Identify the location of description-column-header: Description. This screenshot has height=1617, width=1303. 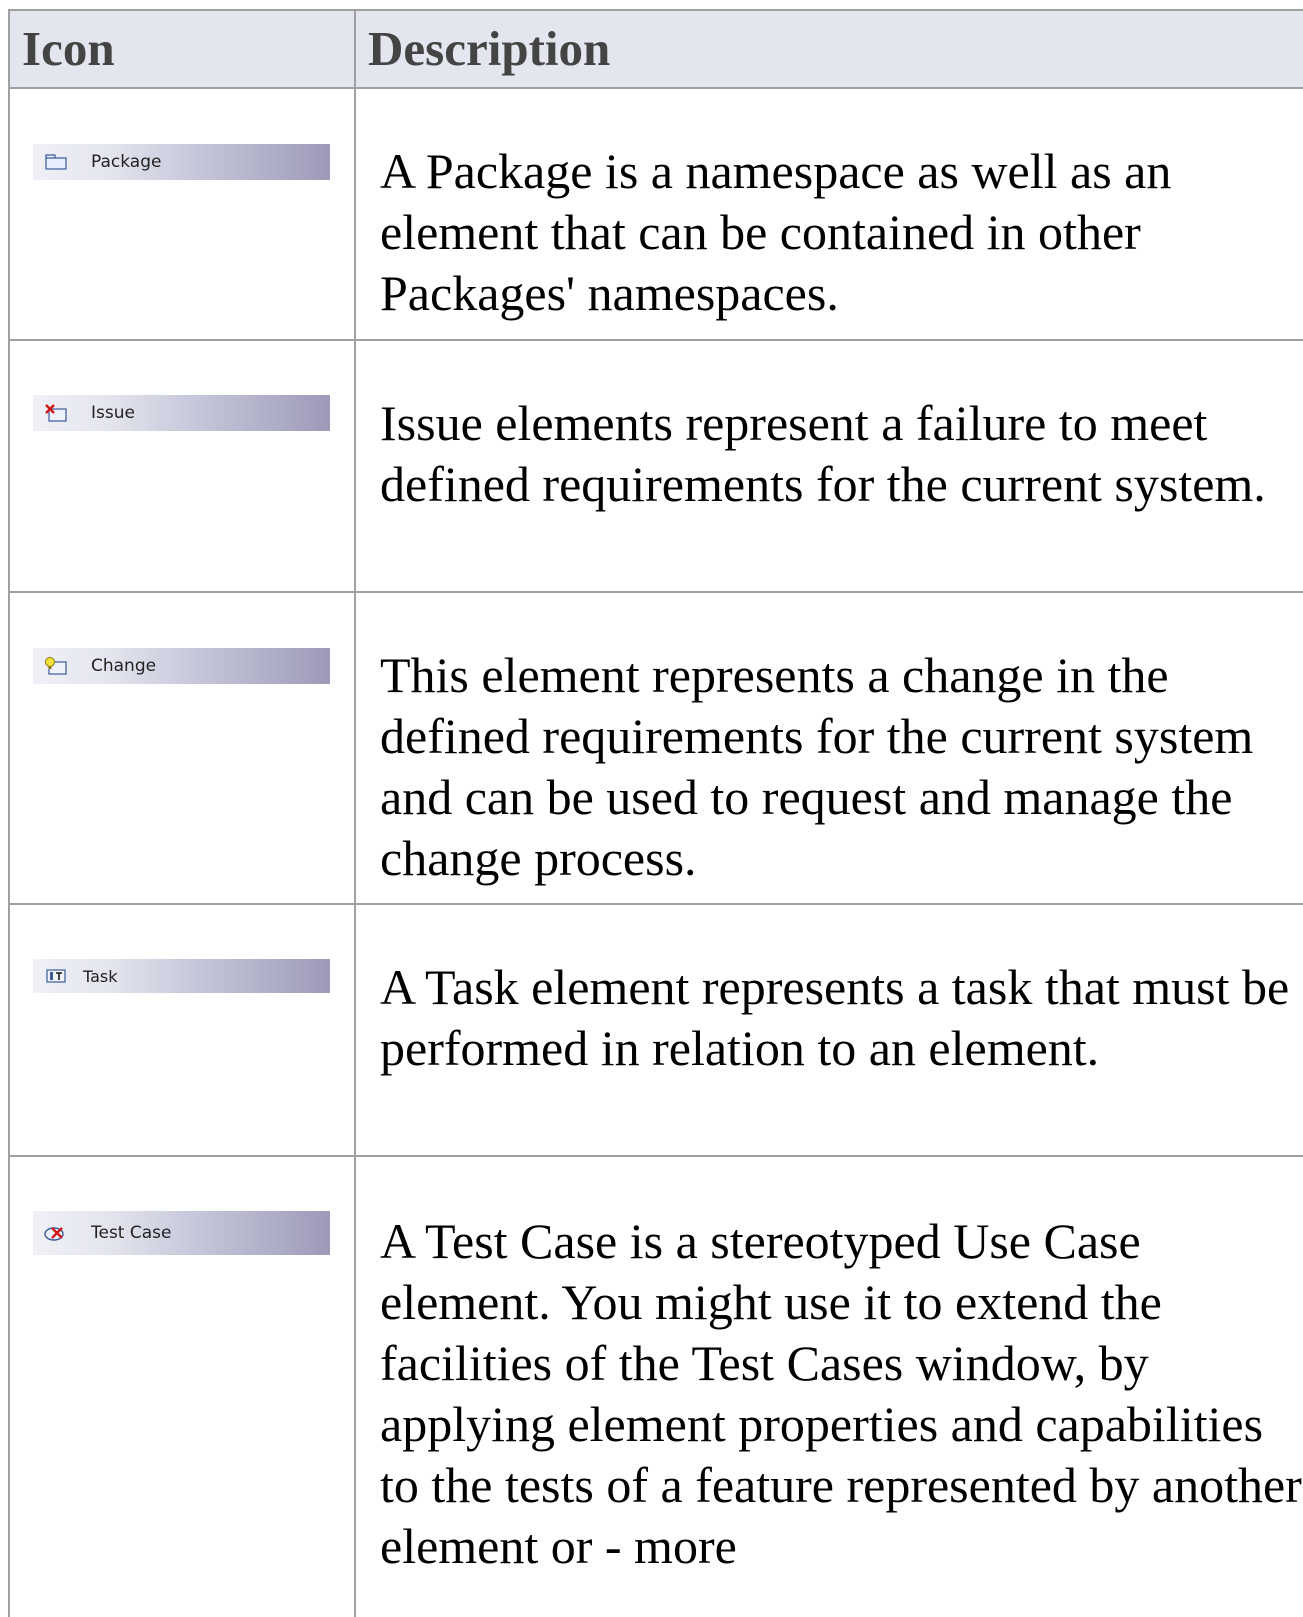
(489, 48).